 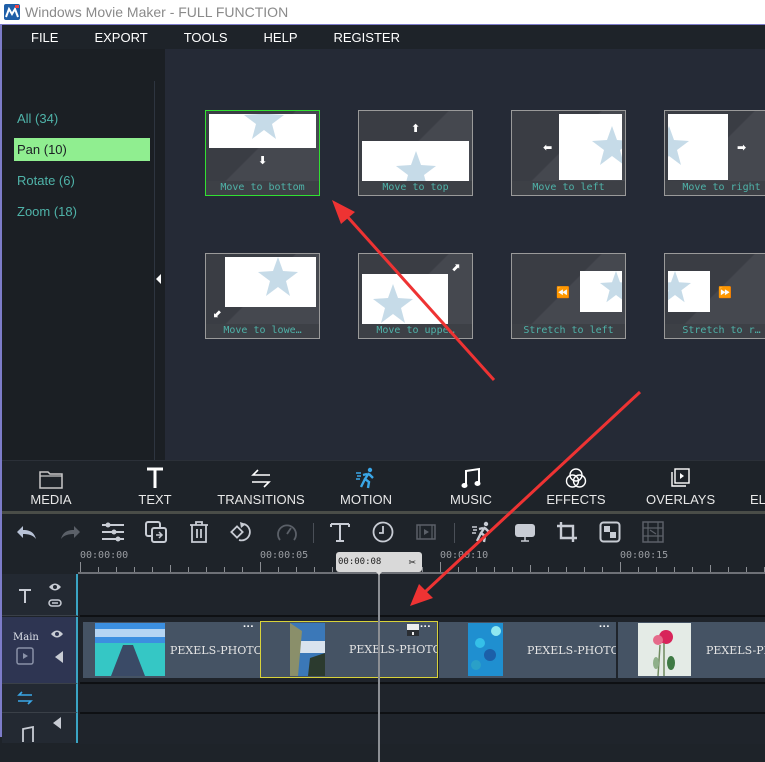 I want to click on motion-tile-move-to-top: ⬆ Move to top, so click(x=415, y=153).